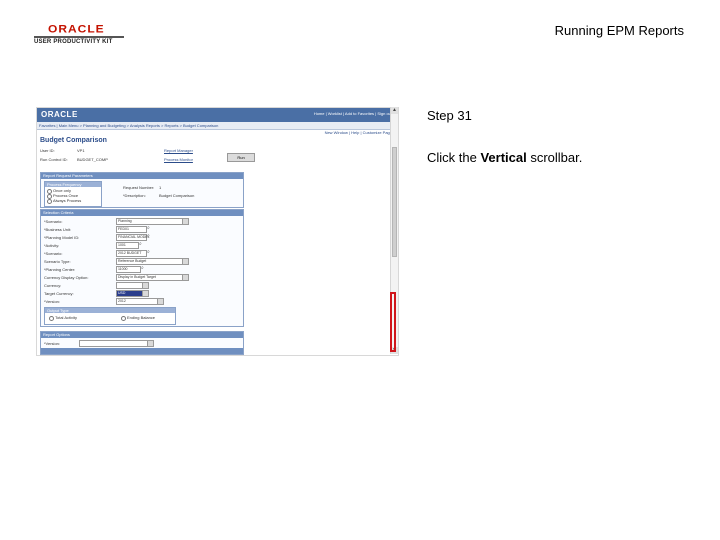 The width and height of the screenshot is (720, 540). What do you see at coordinates (51, 318) in the screenshot?
I see `radio-total-activity` at bounding box center [51, 318].